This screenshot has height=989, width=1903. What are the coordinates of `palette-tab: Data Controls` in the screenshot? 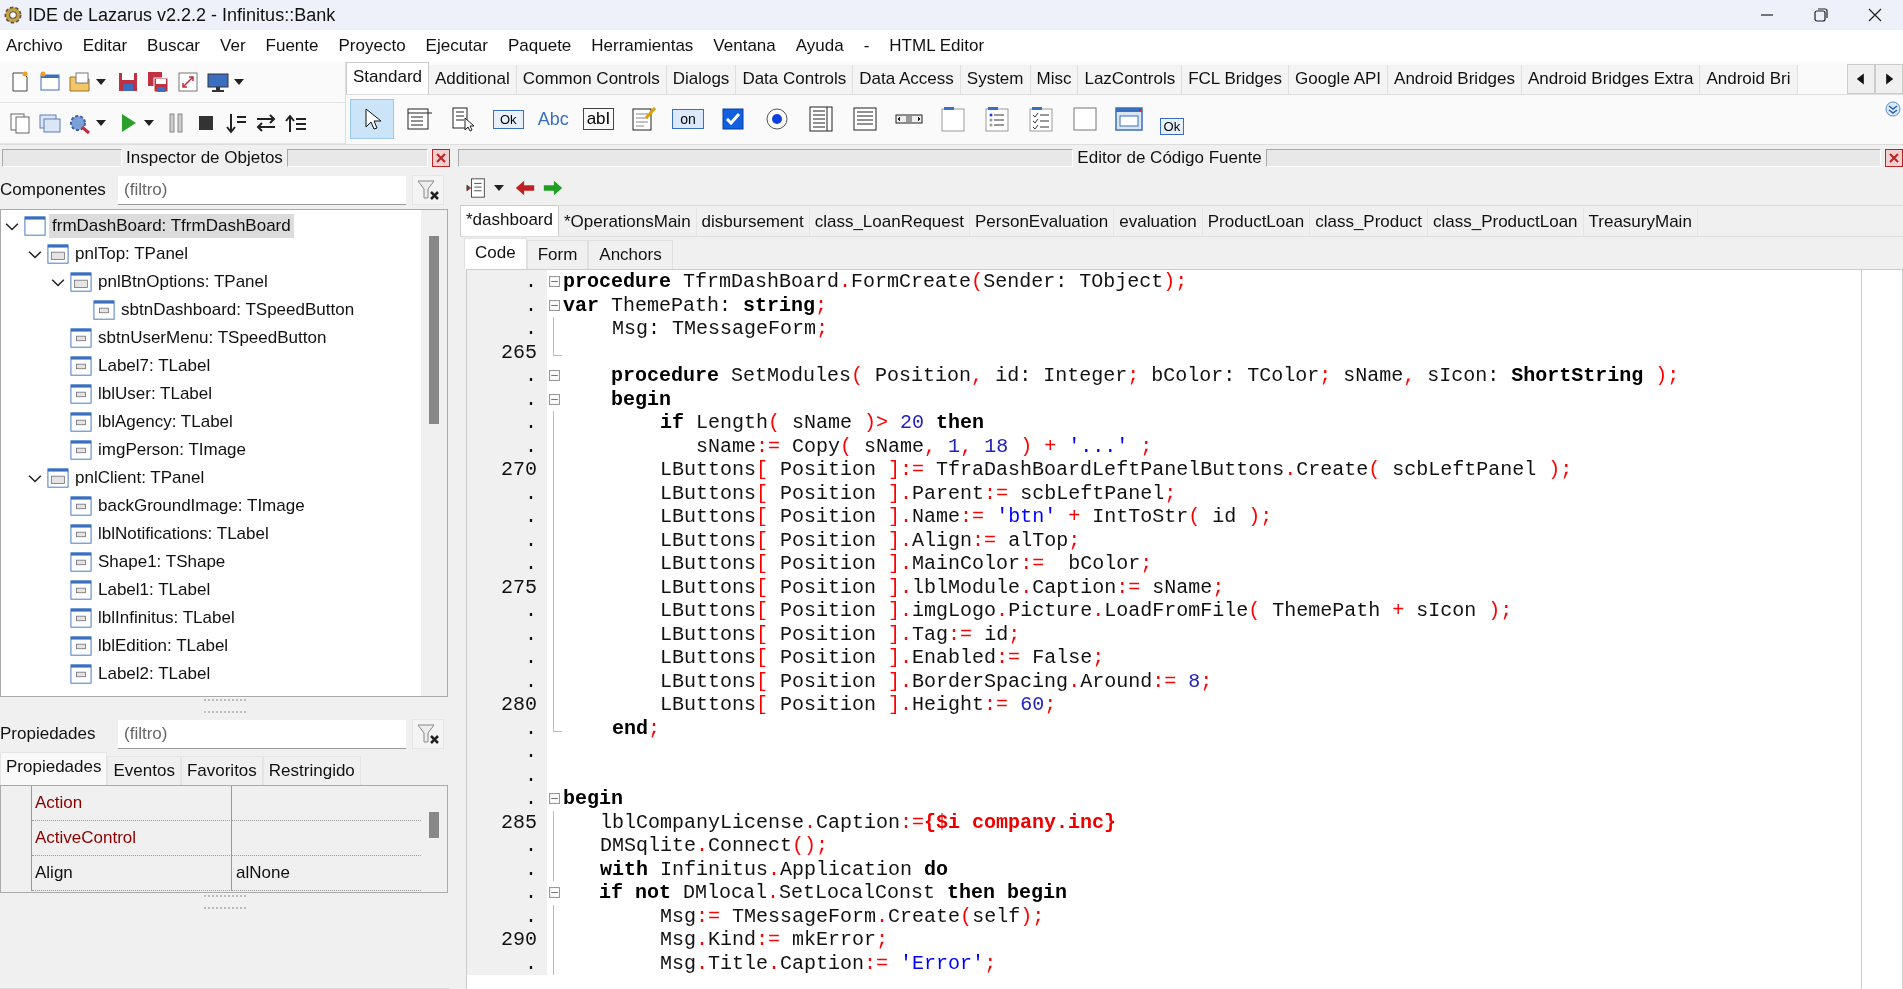 It's located at (795, 79).